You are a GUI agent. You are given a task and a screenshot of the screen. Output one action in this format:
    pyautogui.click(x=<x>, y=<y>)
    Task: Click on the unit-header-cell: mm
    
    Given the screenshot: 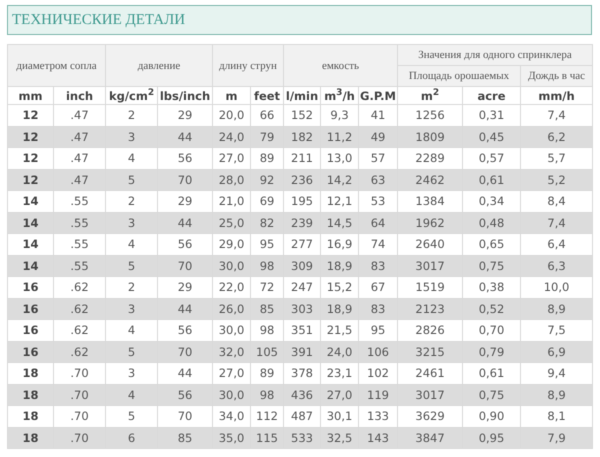 What is the action you would take?
    pyautogui.click(x=31, y=95)
    